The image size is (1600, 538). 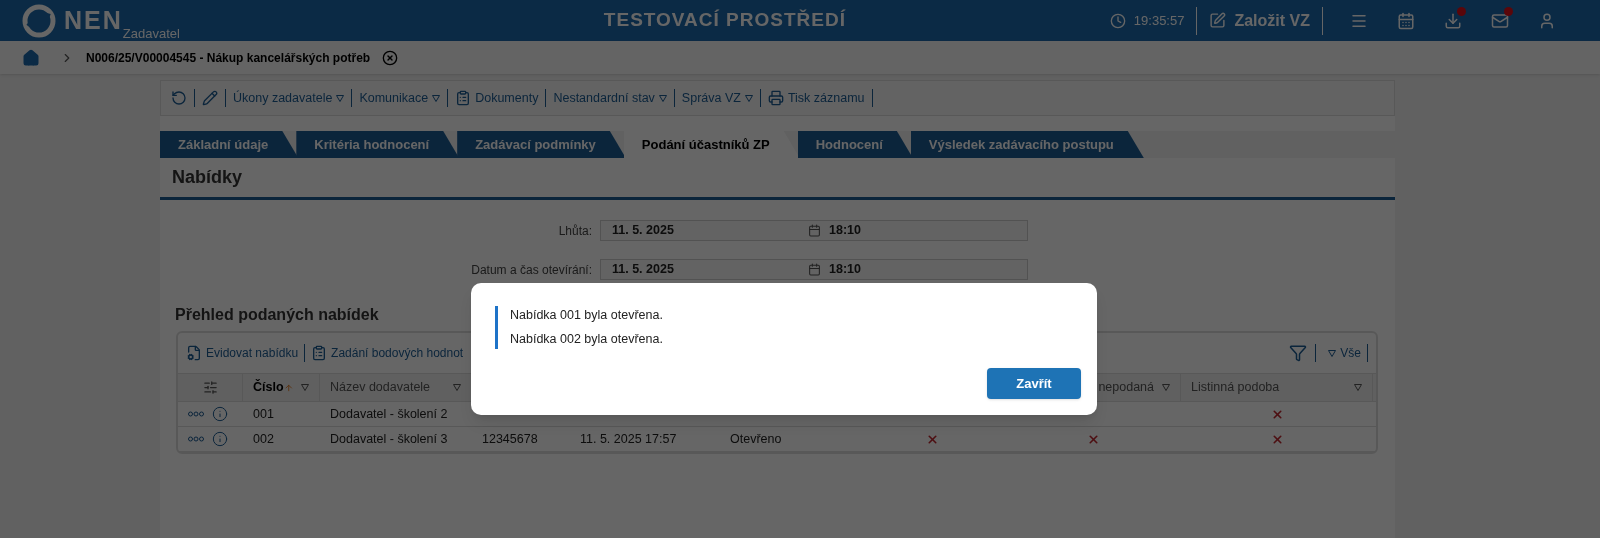 What do you see at coordinates (531, 270) in the screenshot?
I see `field-label: Datum a čas otevírání:` at bounding box center [531, 270].